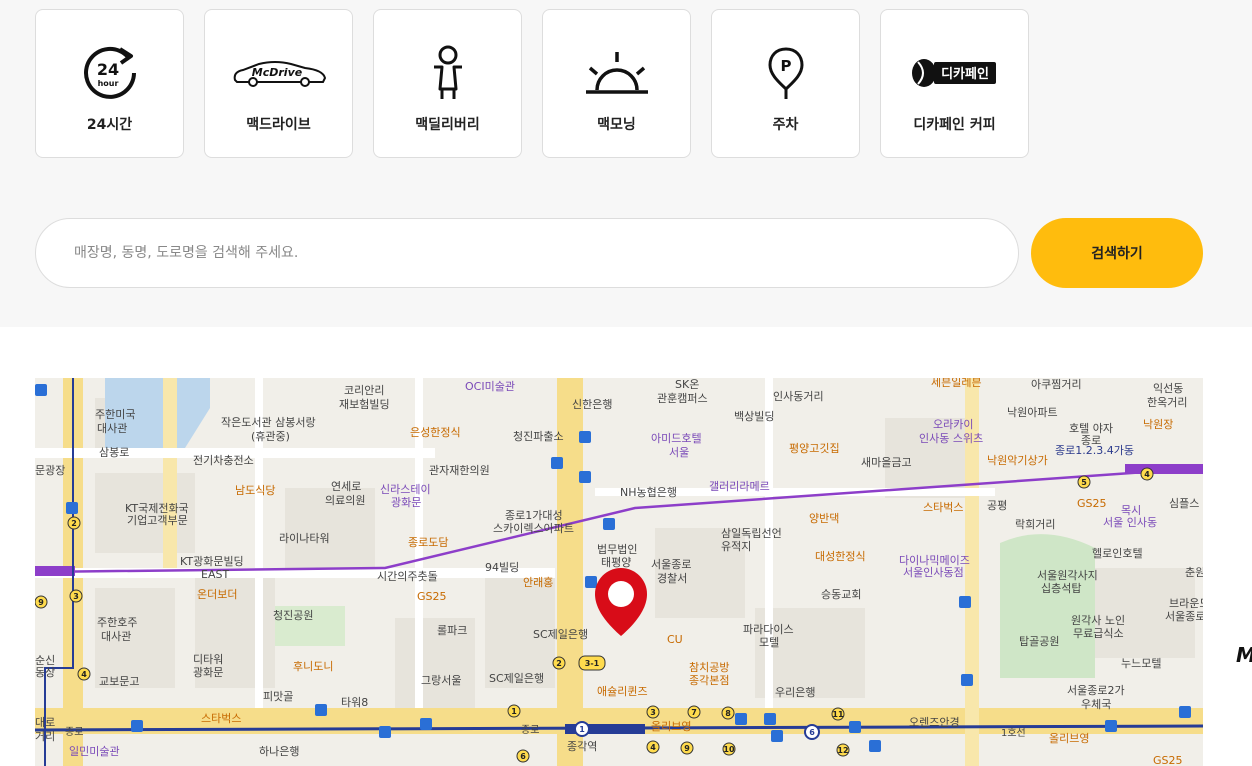 Image resolution: width=1252 pixels, height=766 pixels. What do you see at coordinates (1061, 588) in the screenshot?
I see `svg-text: 십층석탑` at bounding box center [1061, 588].